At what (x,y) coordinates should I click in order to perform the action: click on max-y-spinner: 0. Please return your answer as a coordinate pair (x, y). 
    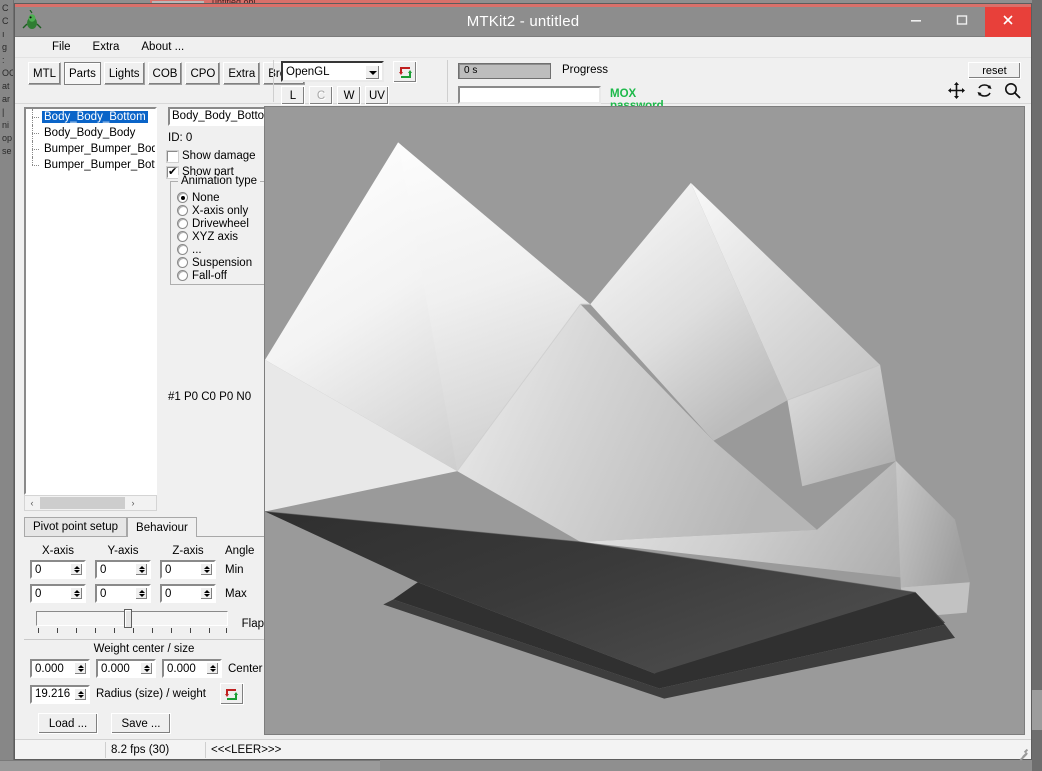
    Looking at the image, I should click on (123, 593).